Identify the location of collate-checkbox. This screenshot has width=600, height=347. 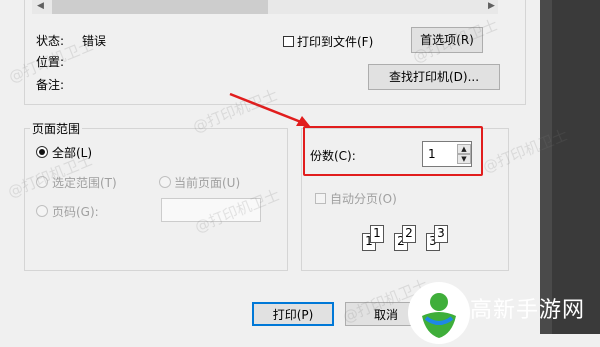
(320, 198).